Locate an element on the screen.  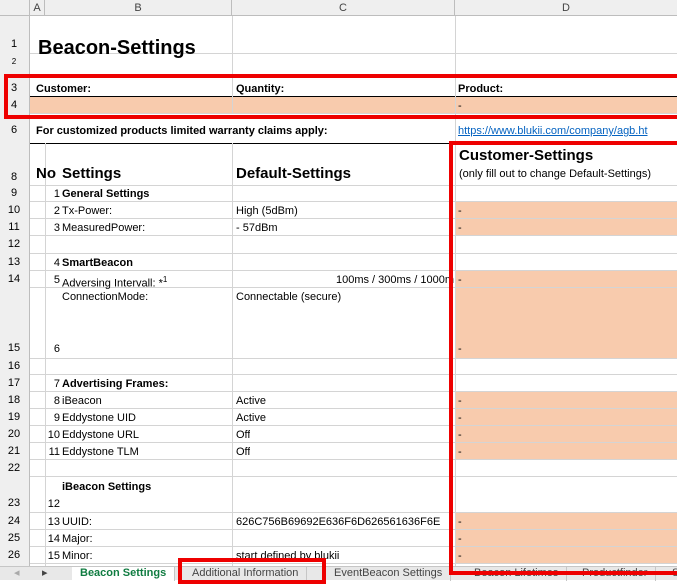
row-number: 15 is located at coordinates (14, 348).